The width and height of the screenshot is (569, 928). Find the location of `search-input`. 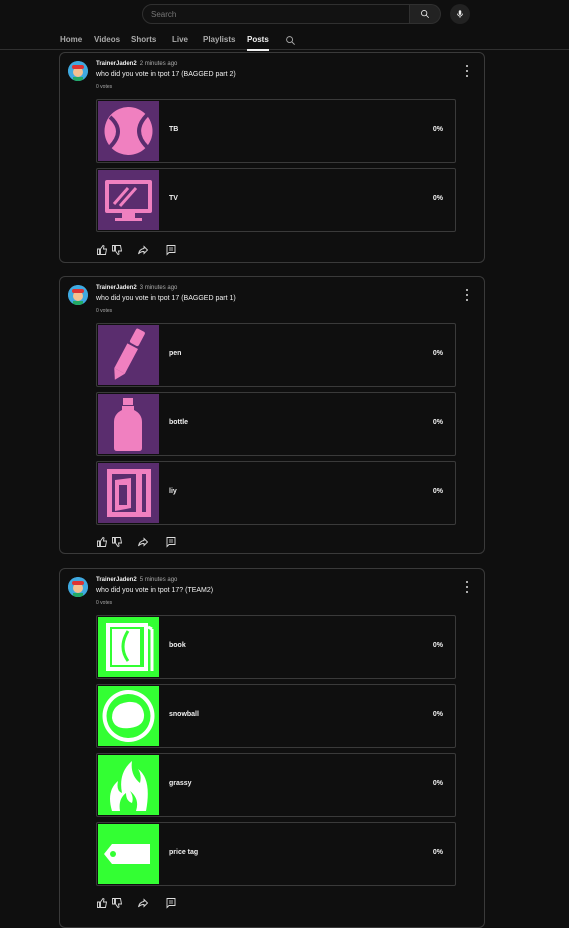

search-input is located at coordinates (276, 14).